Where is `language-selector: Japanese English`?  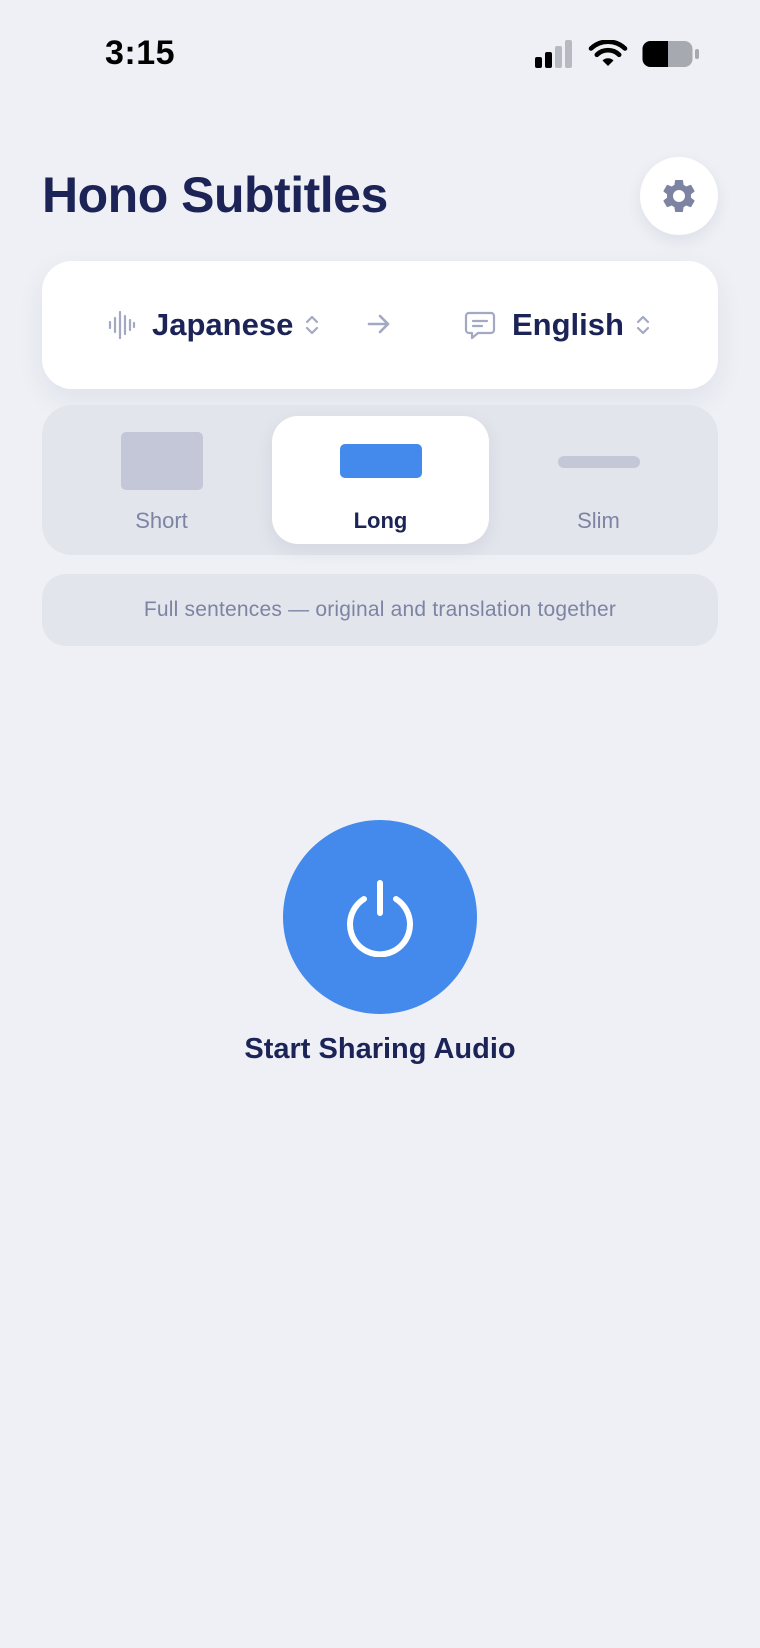
language-selector: Japanese English is located at coordinates (380, 325).